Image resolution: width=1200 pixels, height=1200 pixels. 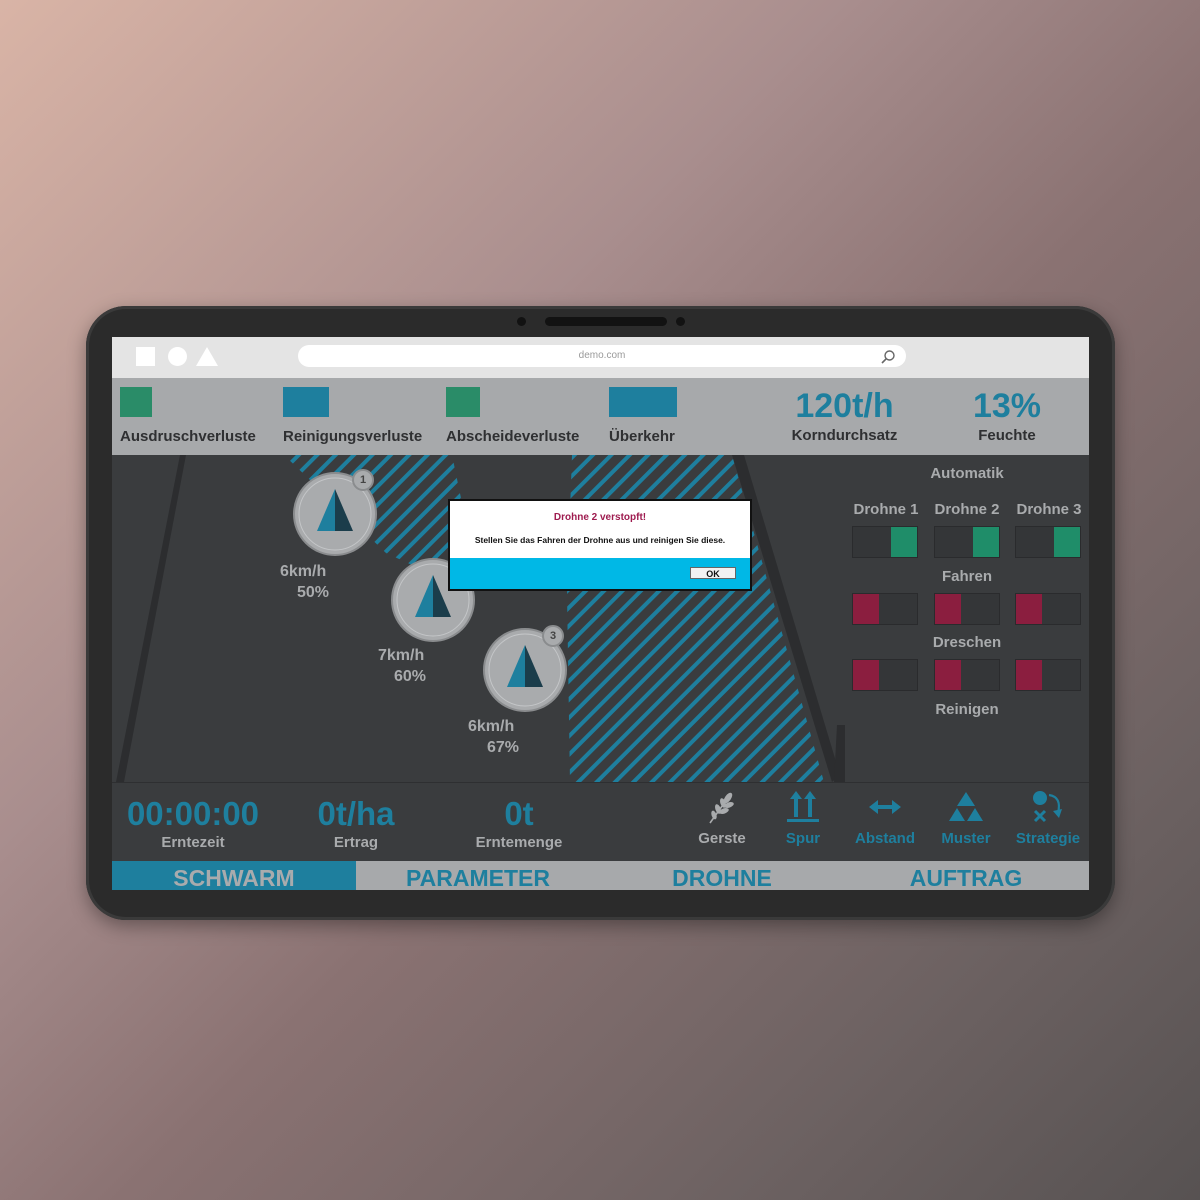 I want to click on spur-button: Spur, so click(x=803, y=820).